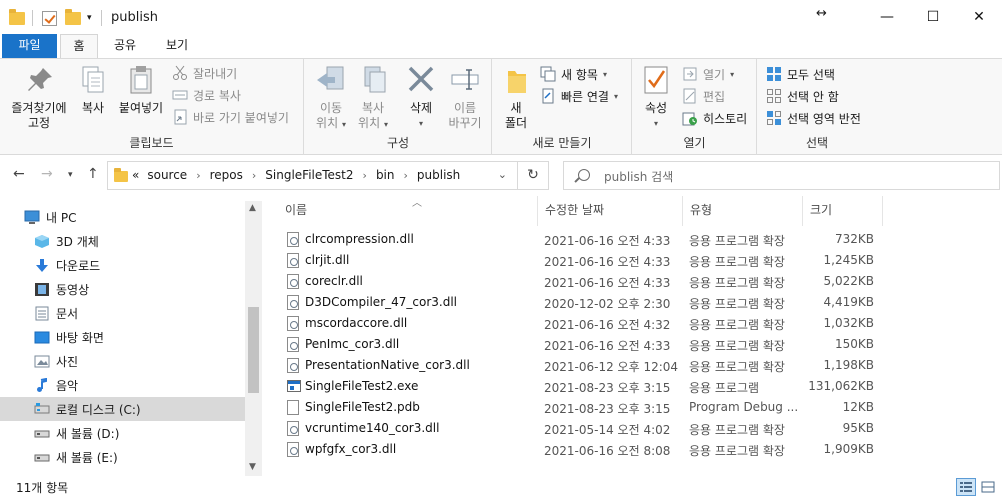 Image resolution: width=1002 pixels, height=498 pixels. Describe the element at coordinates (848, 260) in the screenshot. I see `file-size: 1,245KB` at that location.